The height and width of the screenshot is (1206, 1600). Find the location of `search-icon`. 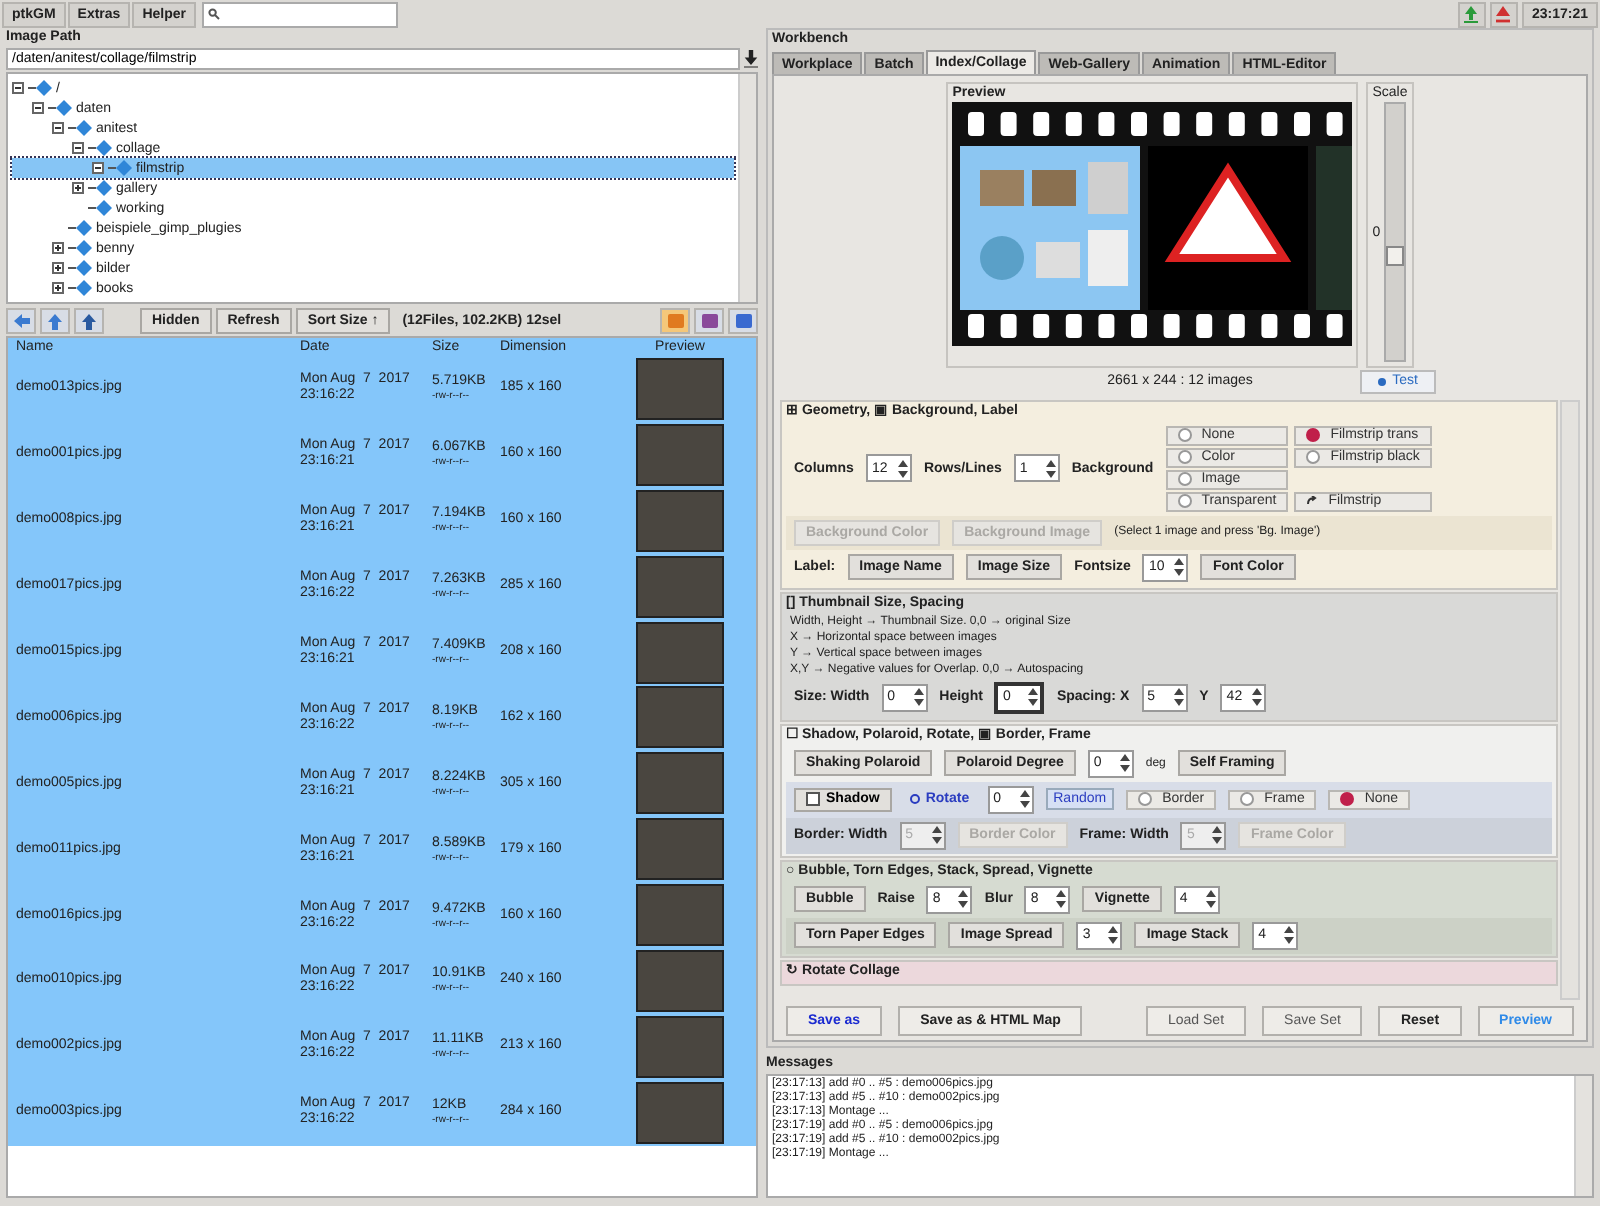

search-icon is located at coordinates (213, 14).